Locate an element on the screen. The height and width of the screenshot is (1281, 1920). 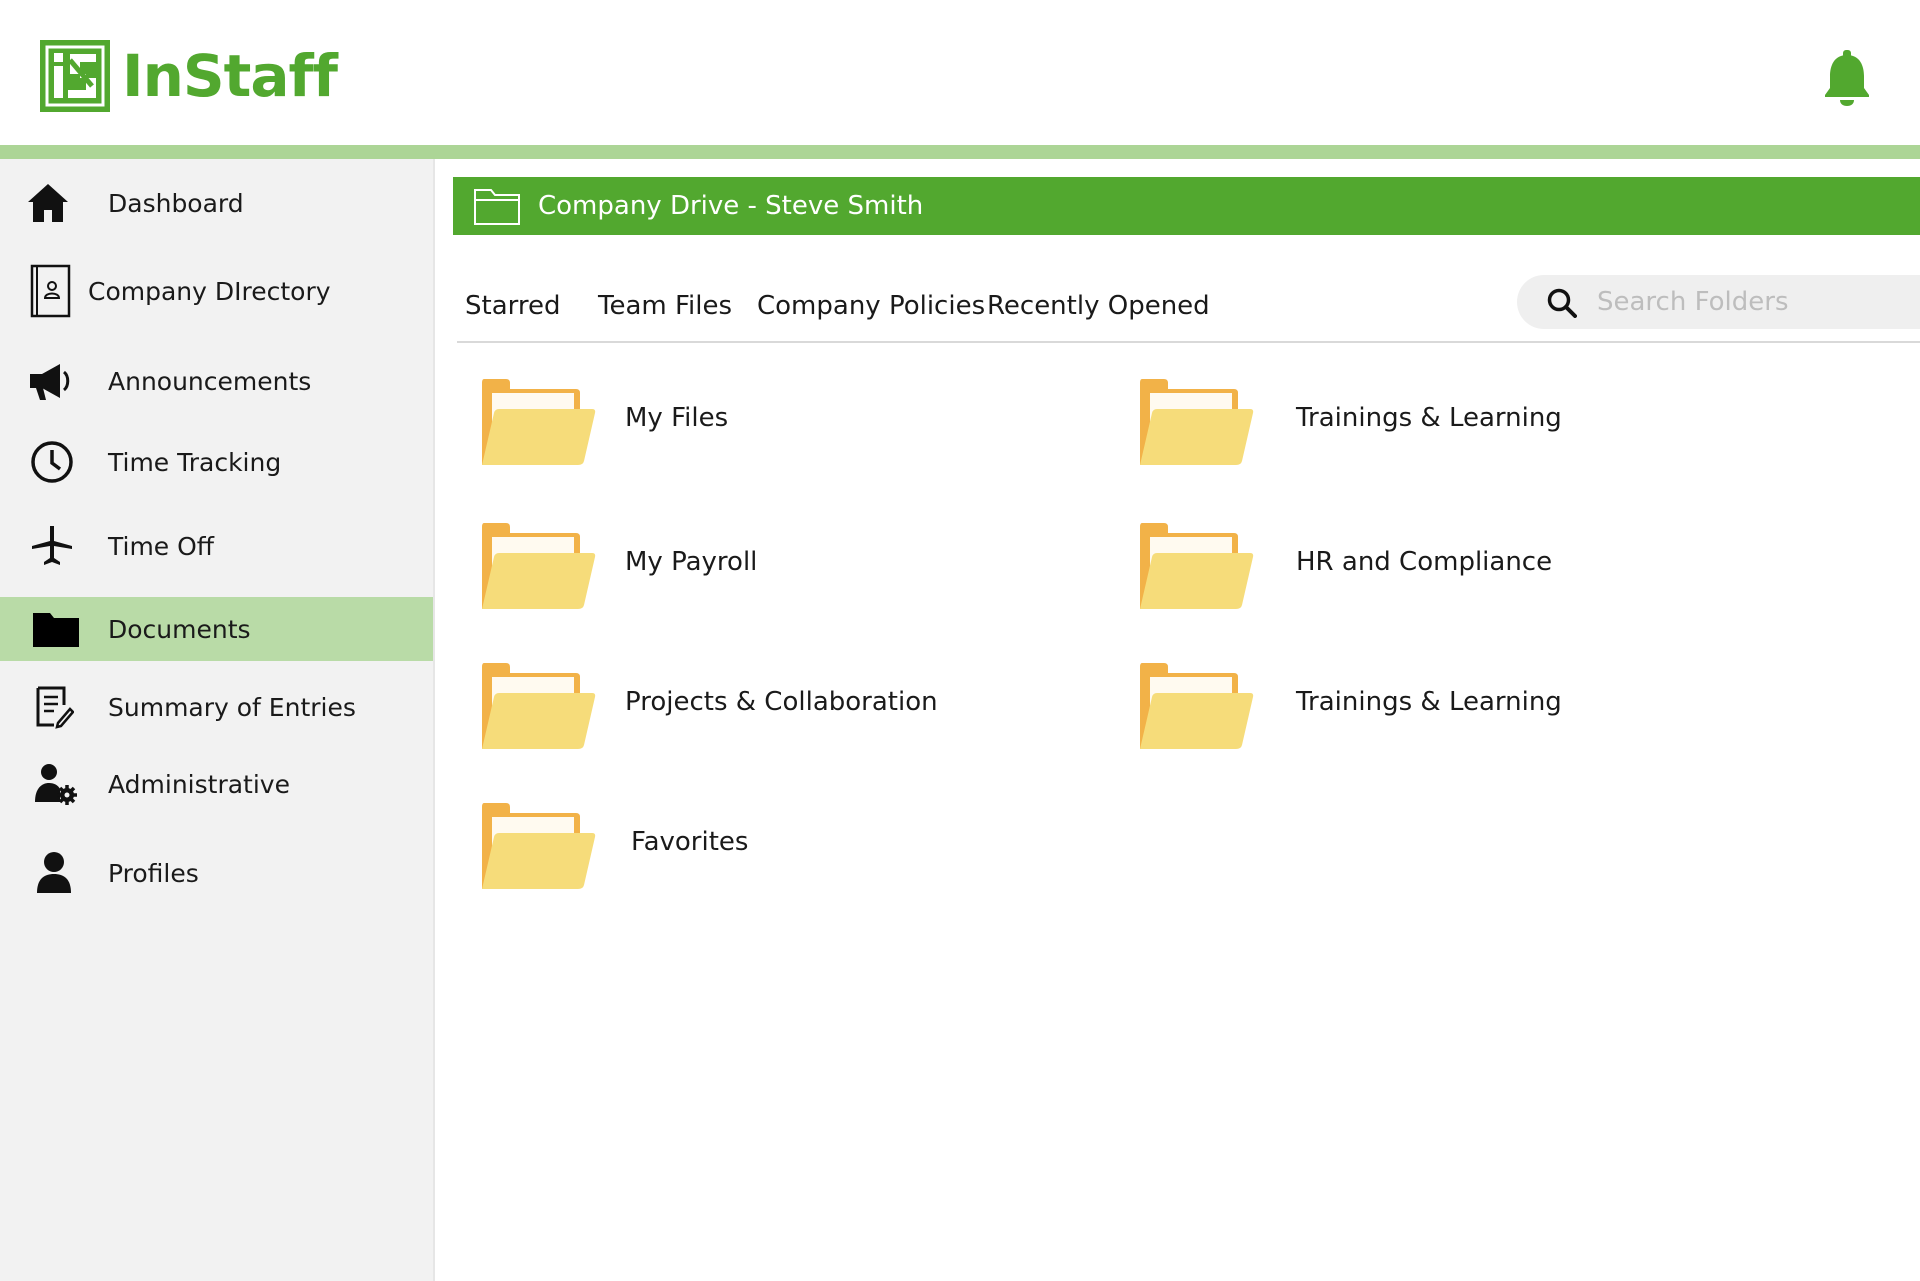
sidebar-item-label: Documents is located at coordinates (179, 629).